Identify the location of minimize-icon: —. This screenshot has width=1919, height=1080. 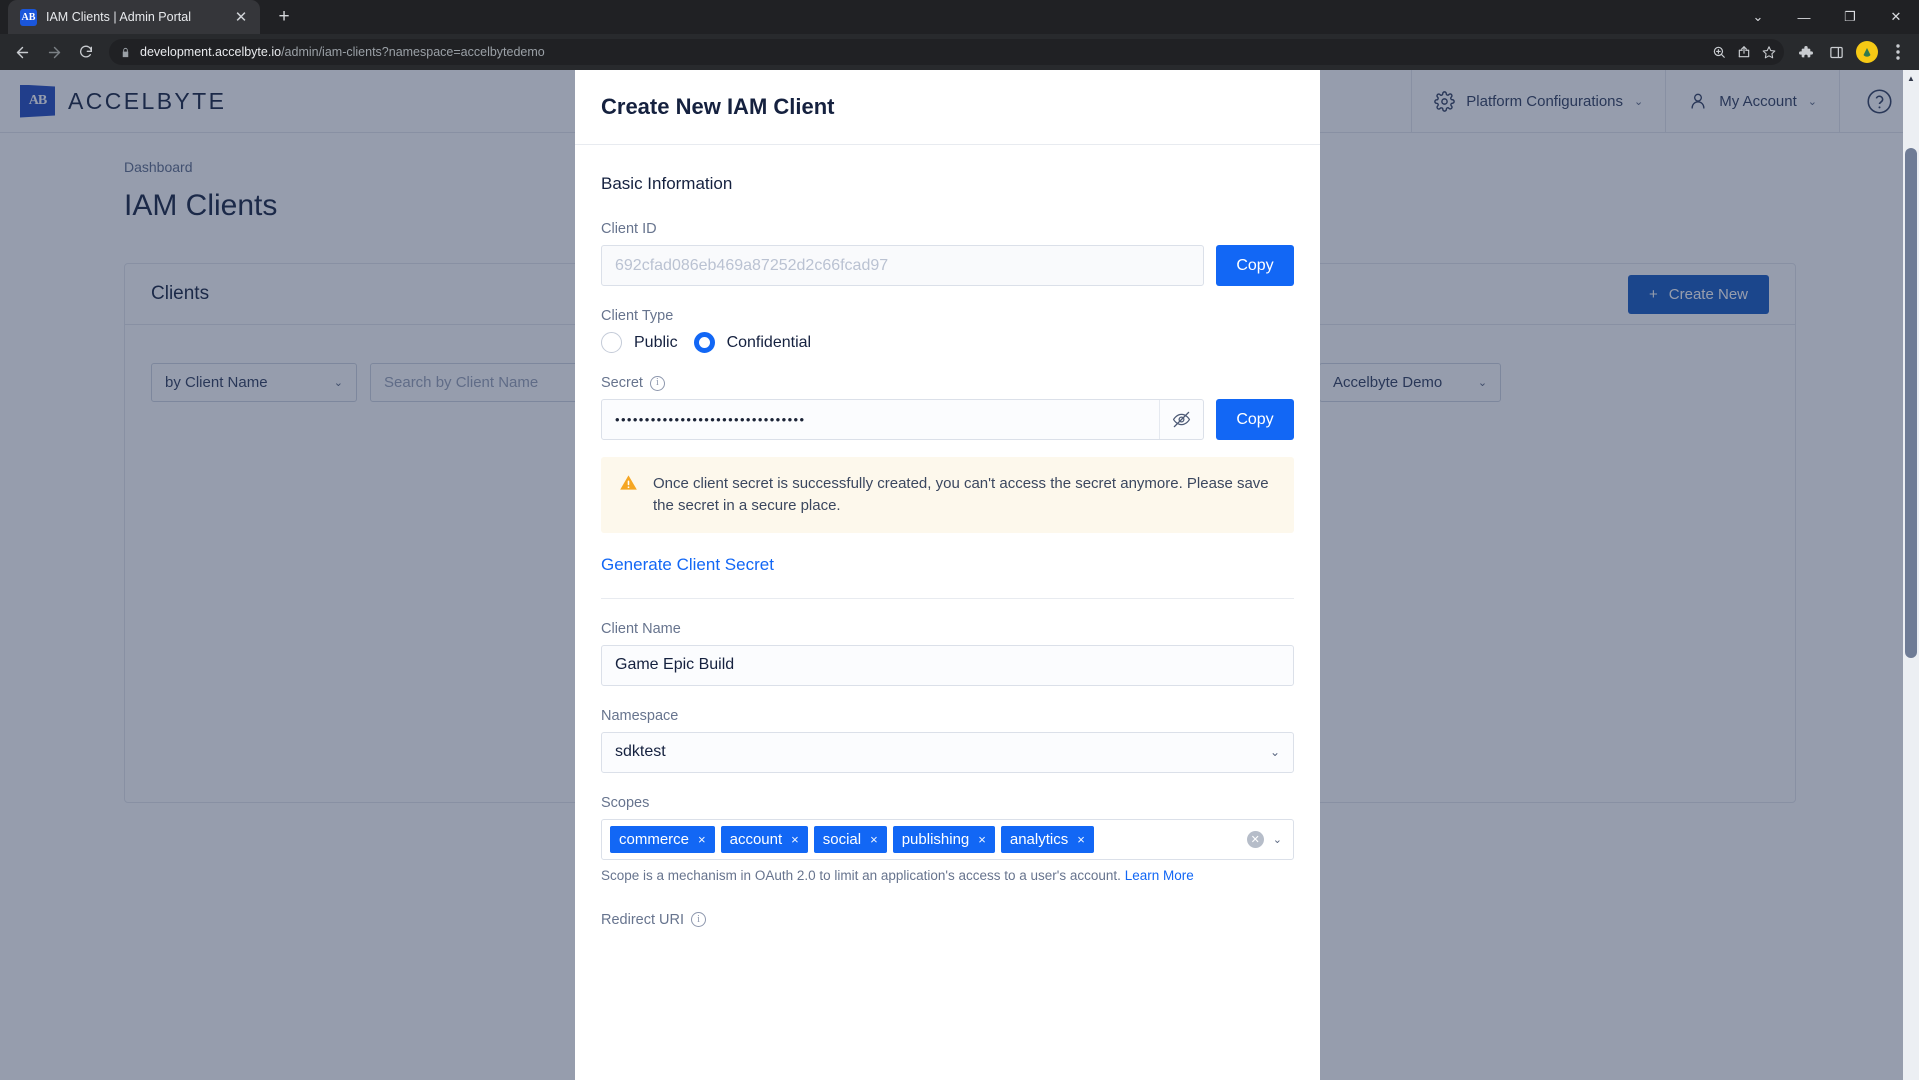
(1804, 17).